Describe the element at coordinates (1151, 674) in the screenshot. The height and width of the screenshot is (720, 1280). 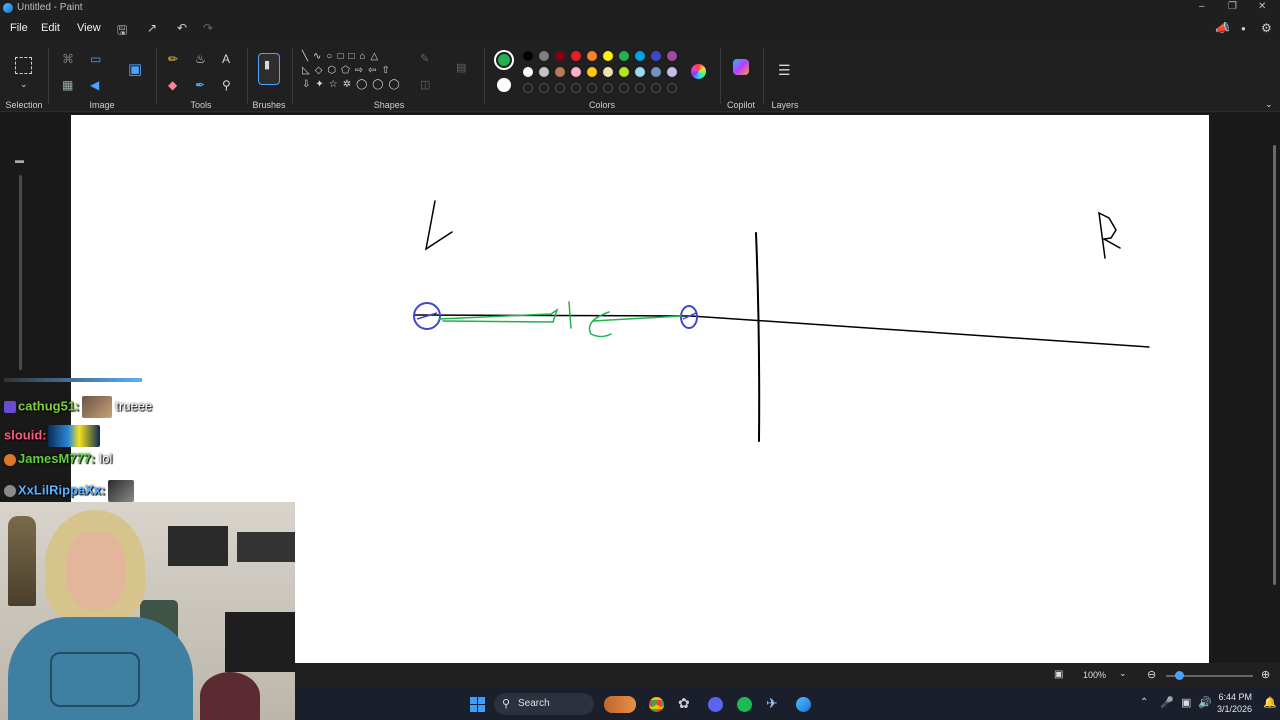
I see `zoom-out-icon: ⊖` at that location.